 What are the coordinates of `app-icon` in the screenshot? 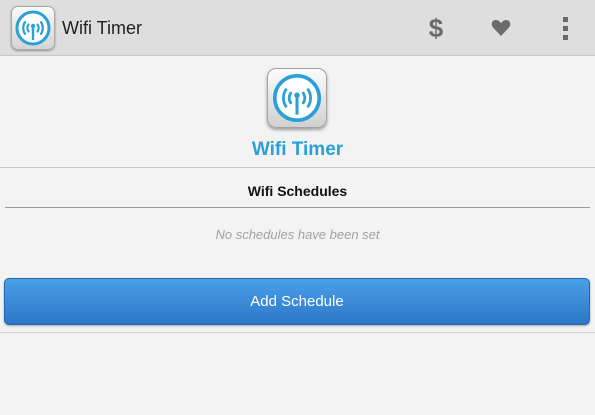 It's located at (33, 28).